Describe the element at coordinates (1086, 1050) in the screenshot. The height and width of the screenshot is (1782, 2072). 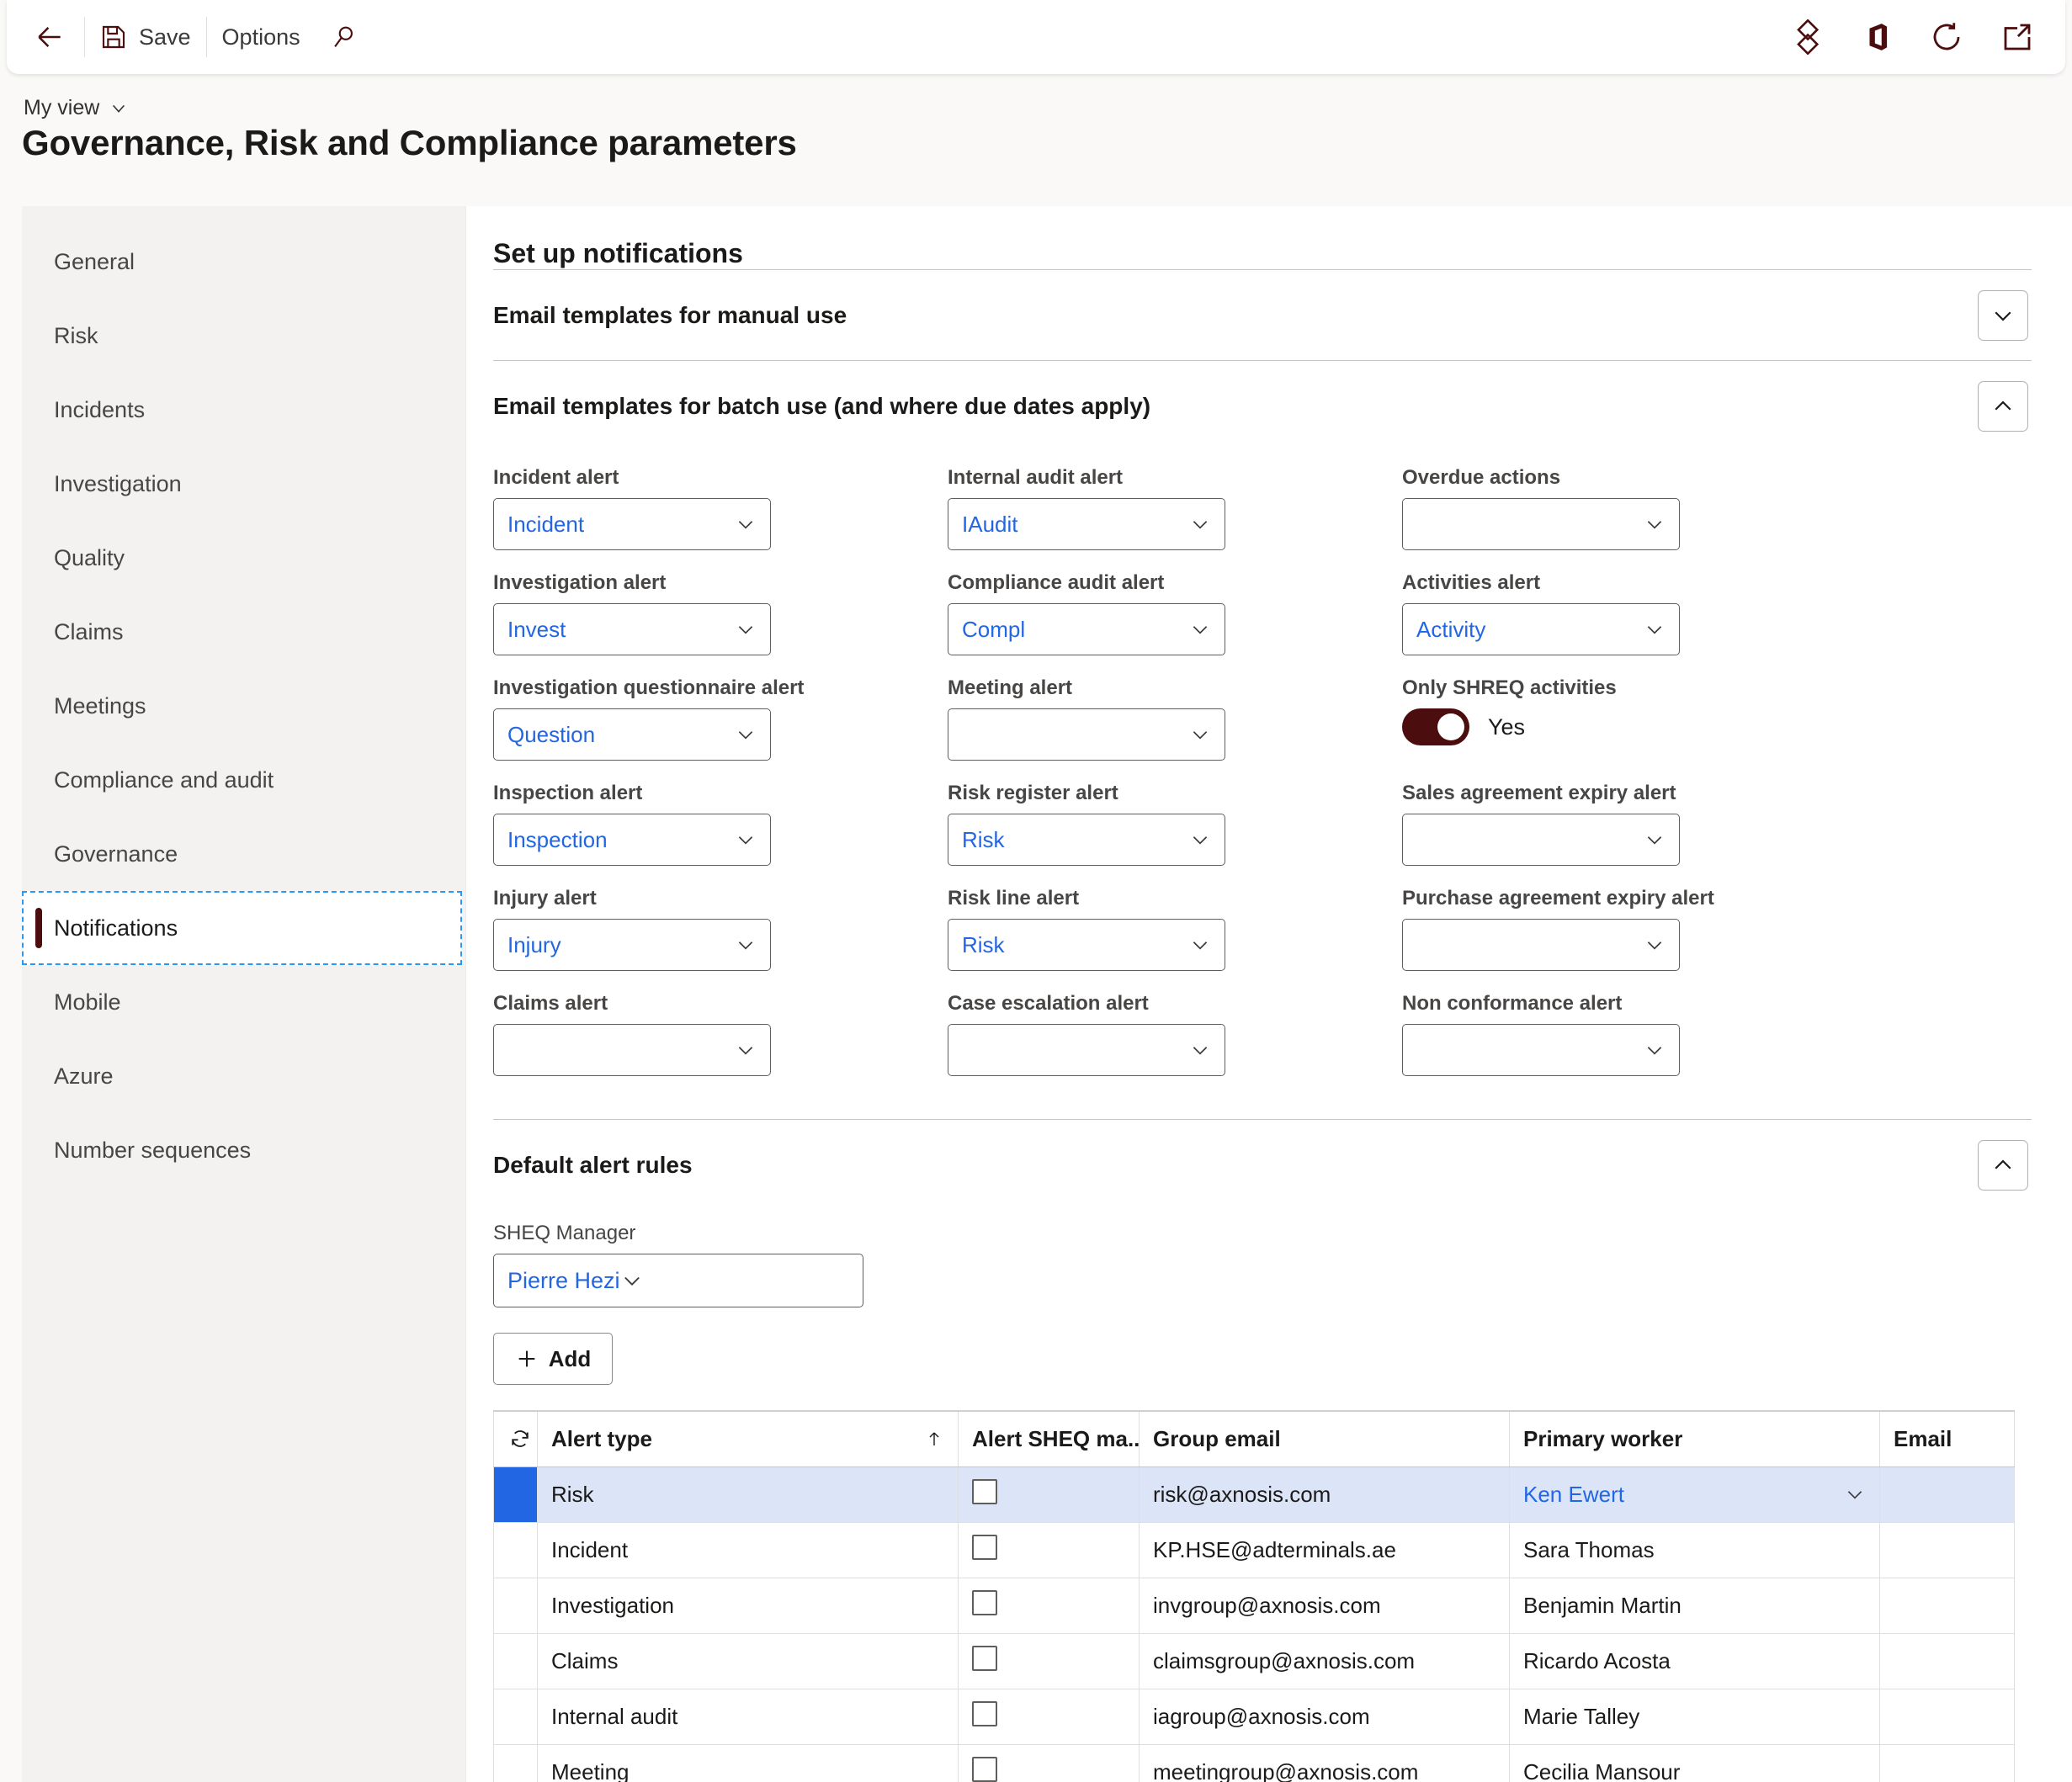
I see `case-escalation-alert-combobox` at that location.